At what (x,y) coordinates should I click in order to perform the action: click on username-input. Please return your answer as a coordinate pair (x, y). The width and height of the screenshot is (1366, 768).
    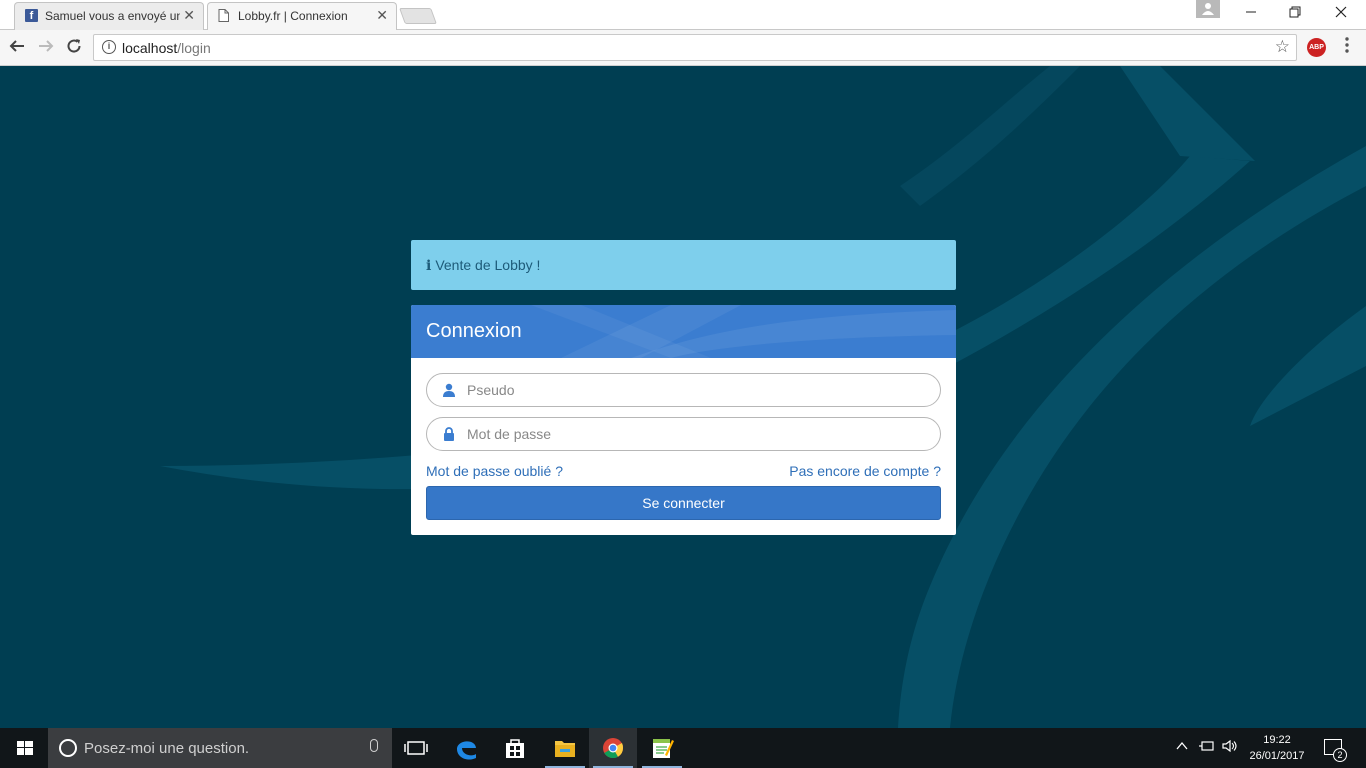
    Looking at the image, I should click on (697, 390).